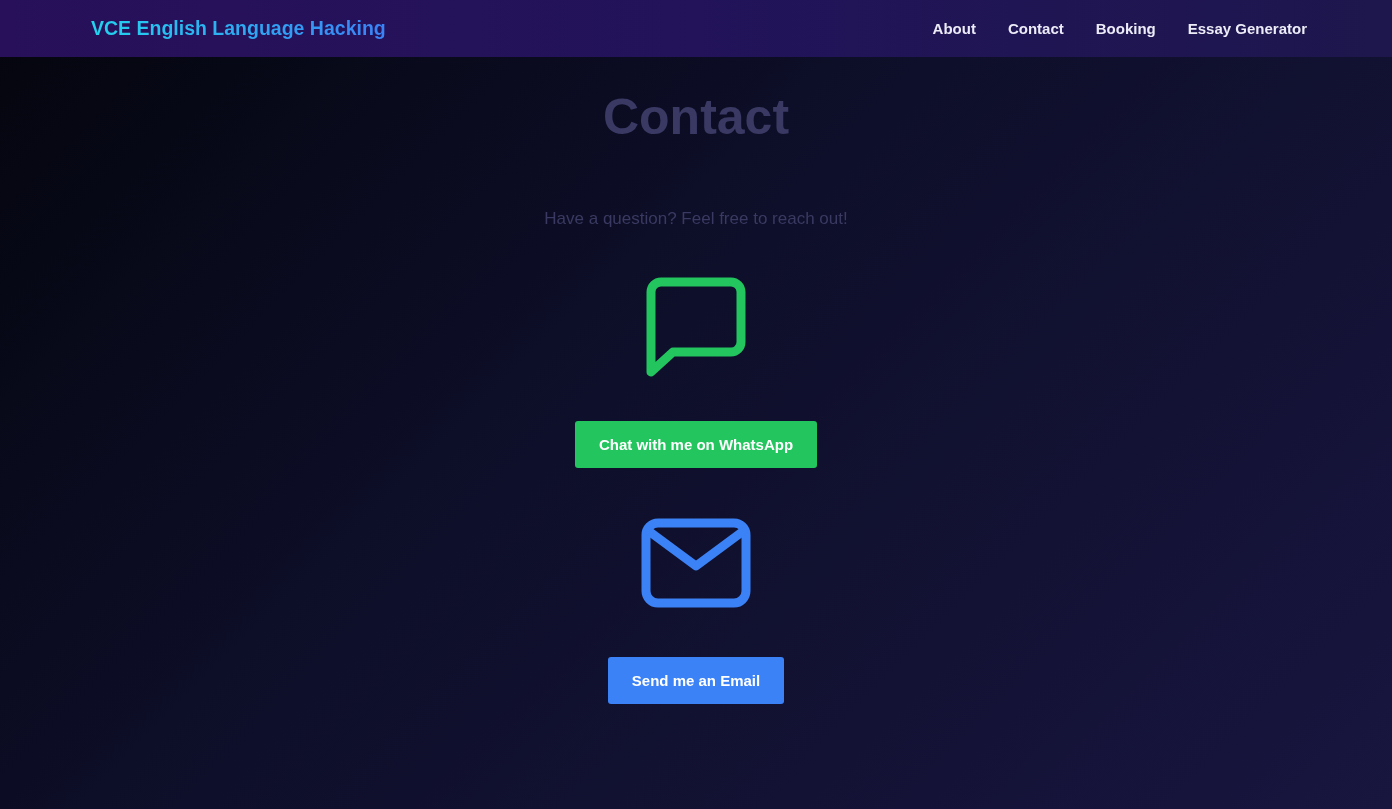 The height and width of the screenshot is (809, 1392). What do you see at coordinates (696, 563) in the screenshot?
I see `envelope-icon` at bounding box center [696, 563].